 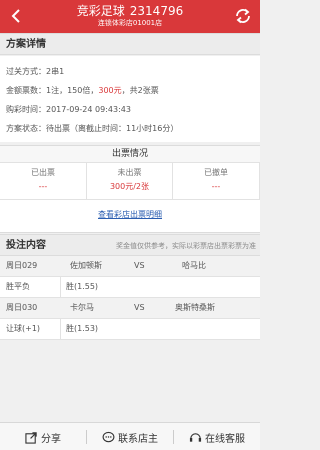 I want to click on chat-icon, so click(x=108, y=436).